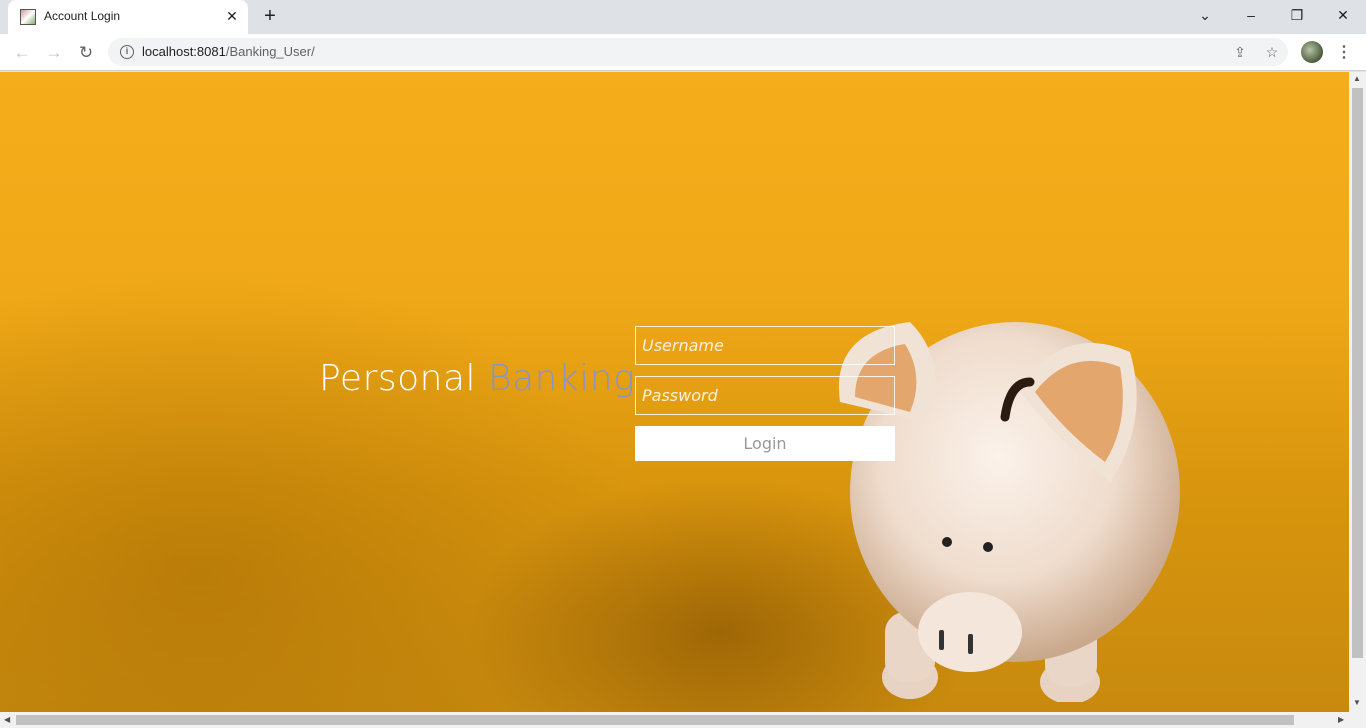 The height and width of the screenshot is (728, 1366). What do you see at coordinates (127, 52) in the screenshot?
I see `site-info-icon: i` at bounding box center [127, 52].